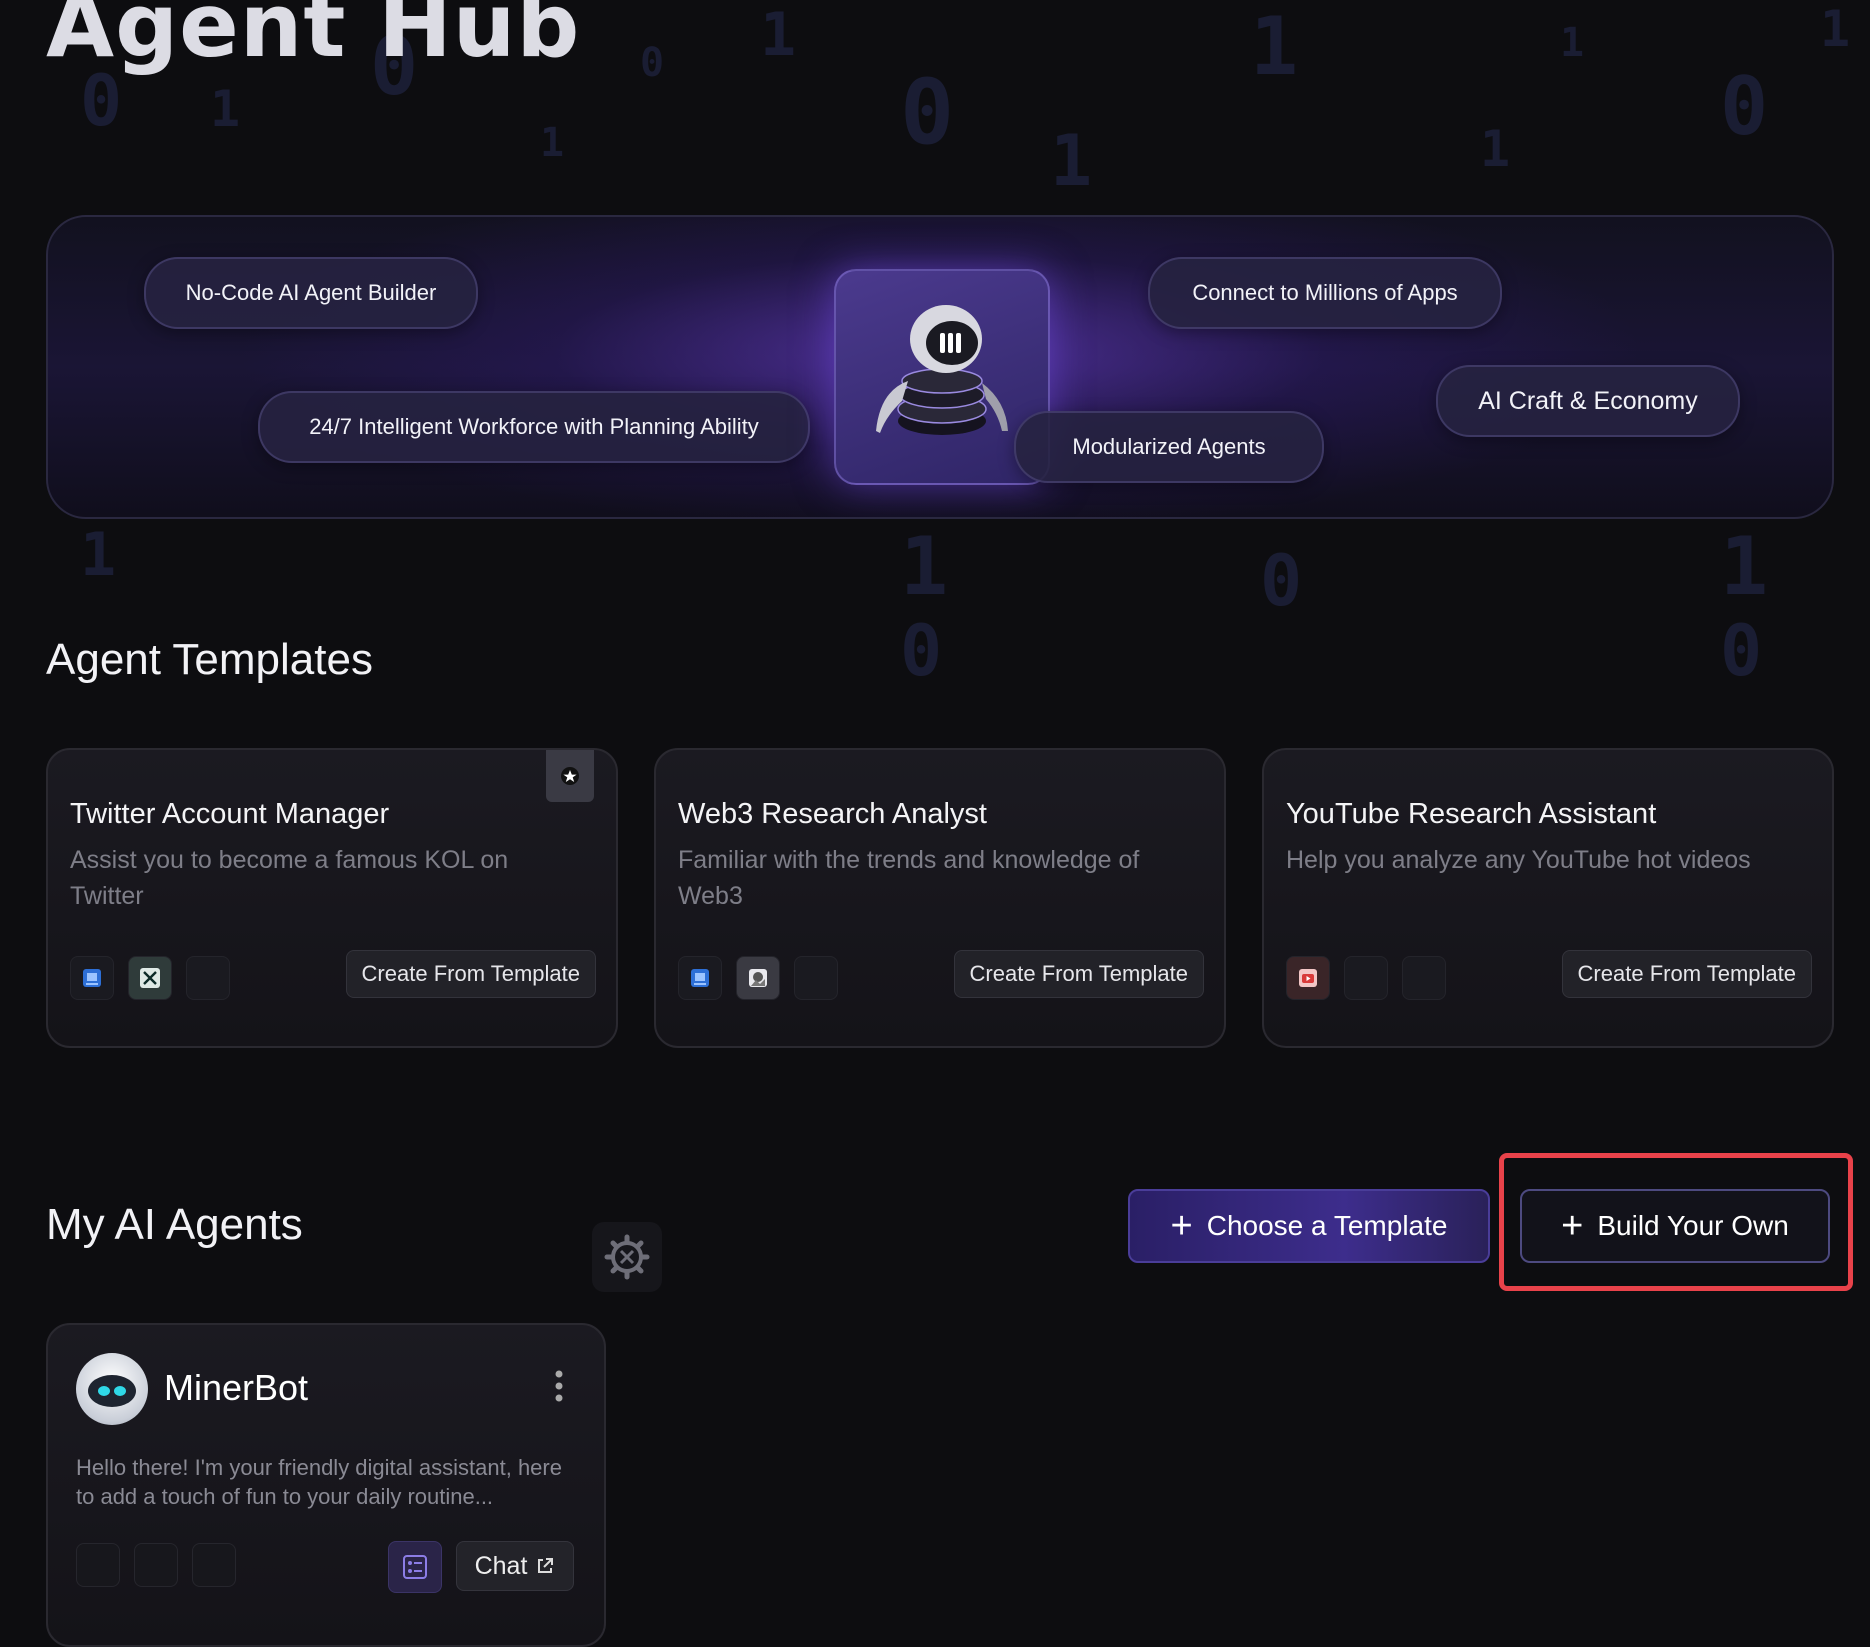 The image size is (1870, 1647). Describe the element at coordinates (313, 38) in the screenshot. I see `page-title: Agent Hub` at that location.